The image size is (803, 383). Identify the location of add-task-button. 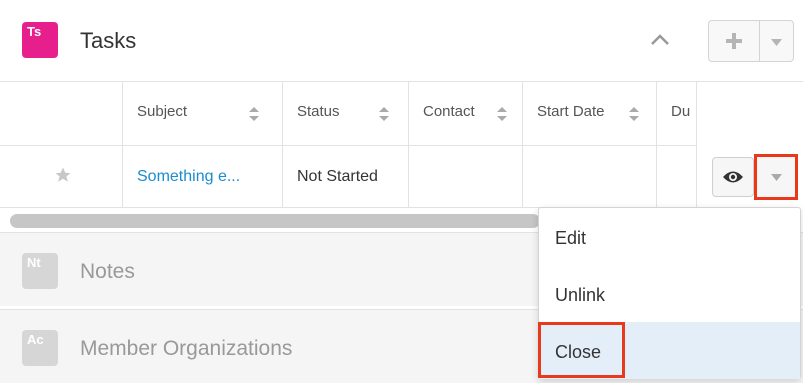
(735, 41).